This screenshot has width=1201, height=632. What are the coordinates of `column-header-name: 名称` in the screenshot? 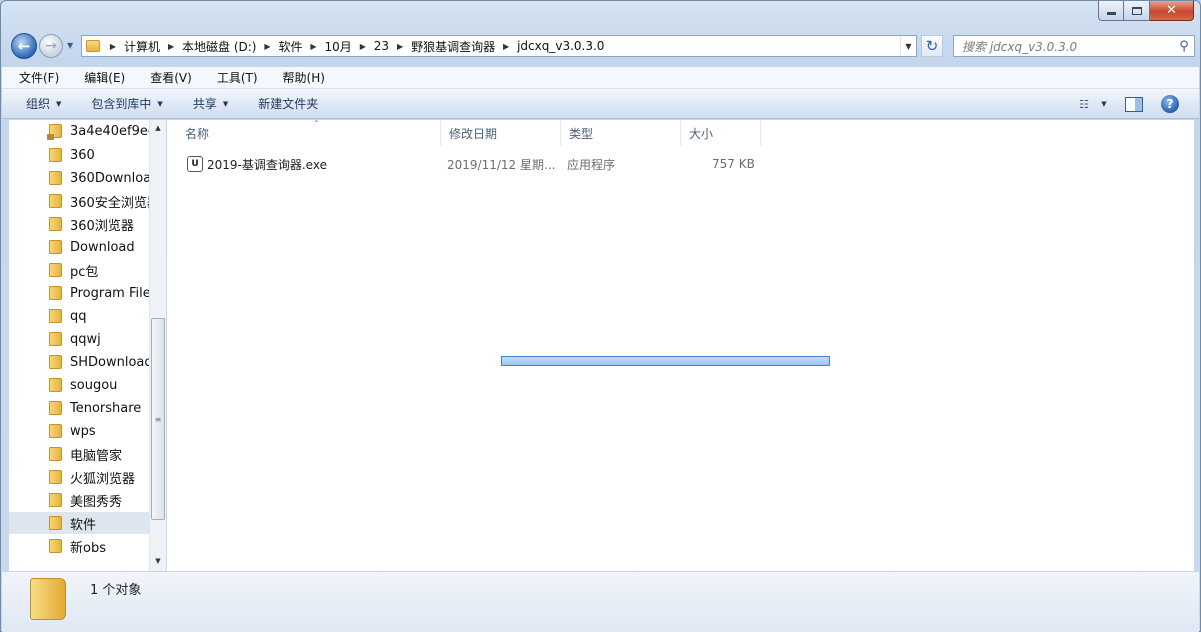 It's located at (309, 133).